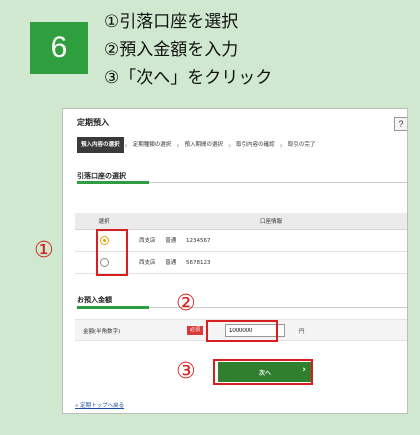 The width and height of the screenshot is (420, 435). Describe the element at coordinates (198, 263) in the screenshot. I see `account-number: 5678123` at that location.